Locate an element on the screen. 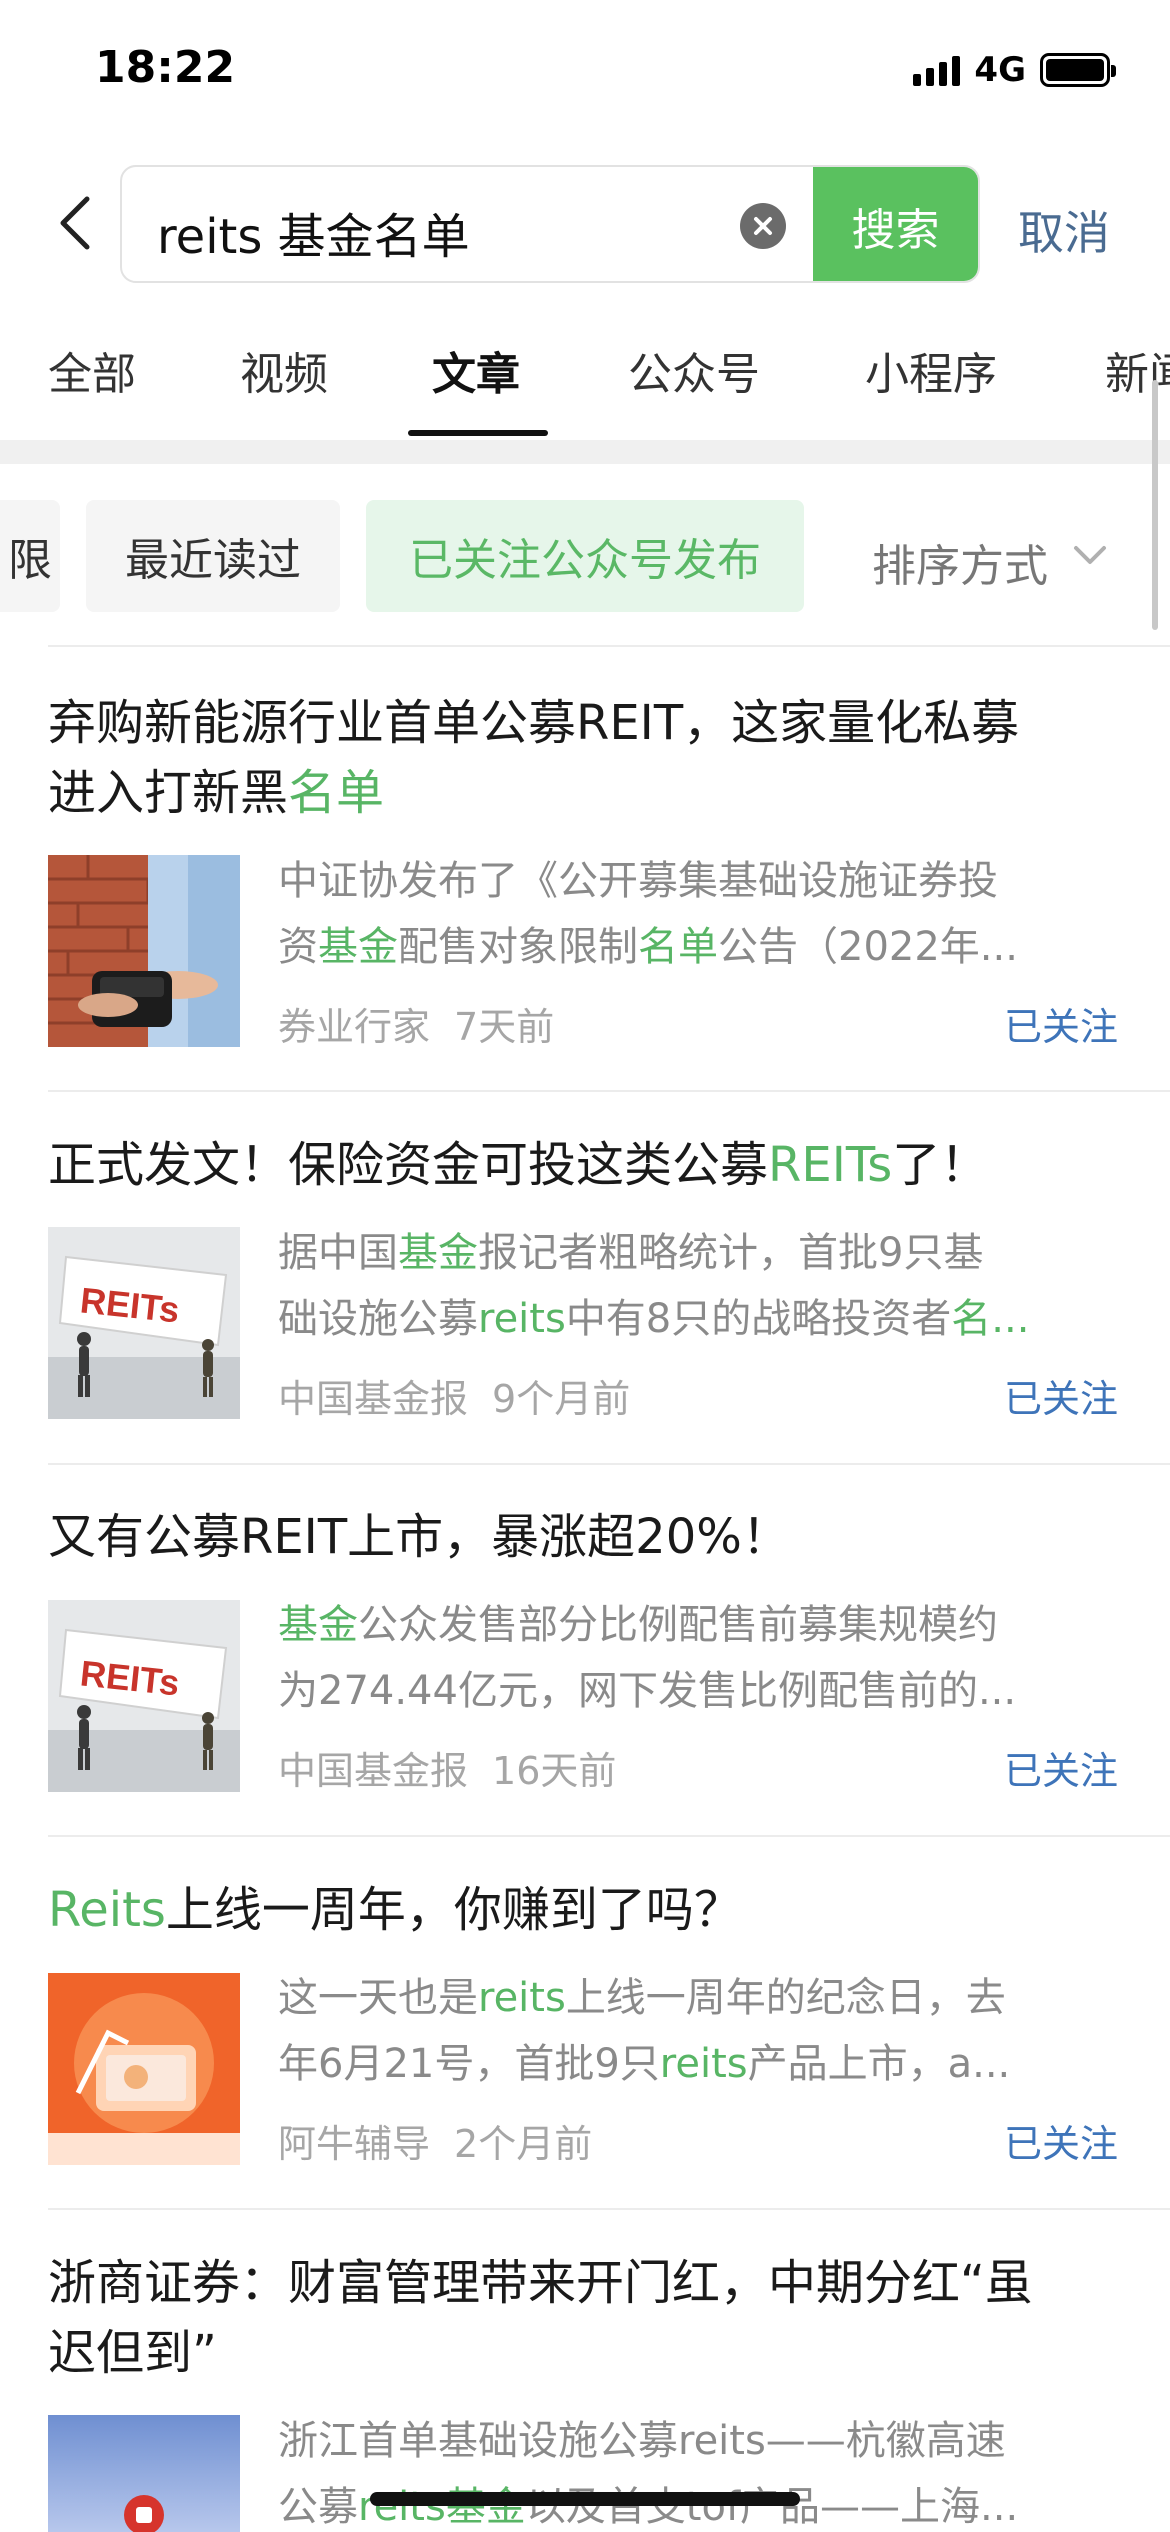  filter-chip-time-limit: 限 is located at coordinates (30, 556).